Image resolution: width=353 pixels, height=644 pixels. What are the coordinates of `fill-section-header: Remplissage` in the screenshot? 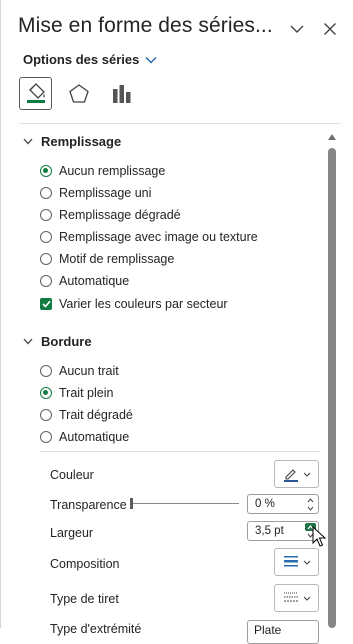 It's located at (72, 141).